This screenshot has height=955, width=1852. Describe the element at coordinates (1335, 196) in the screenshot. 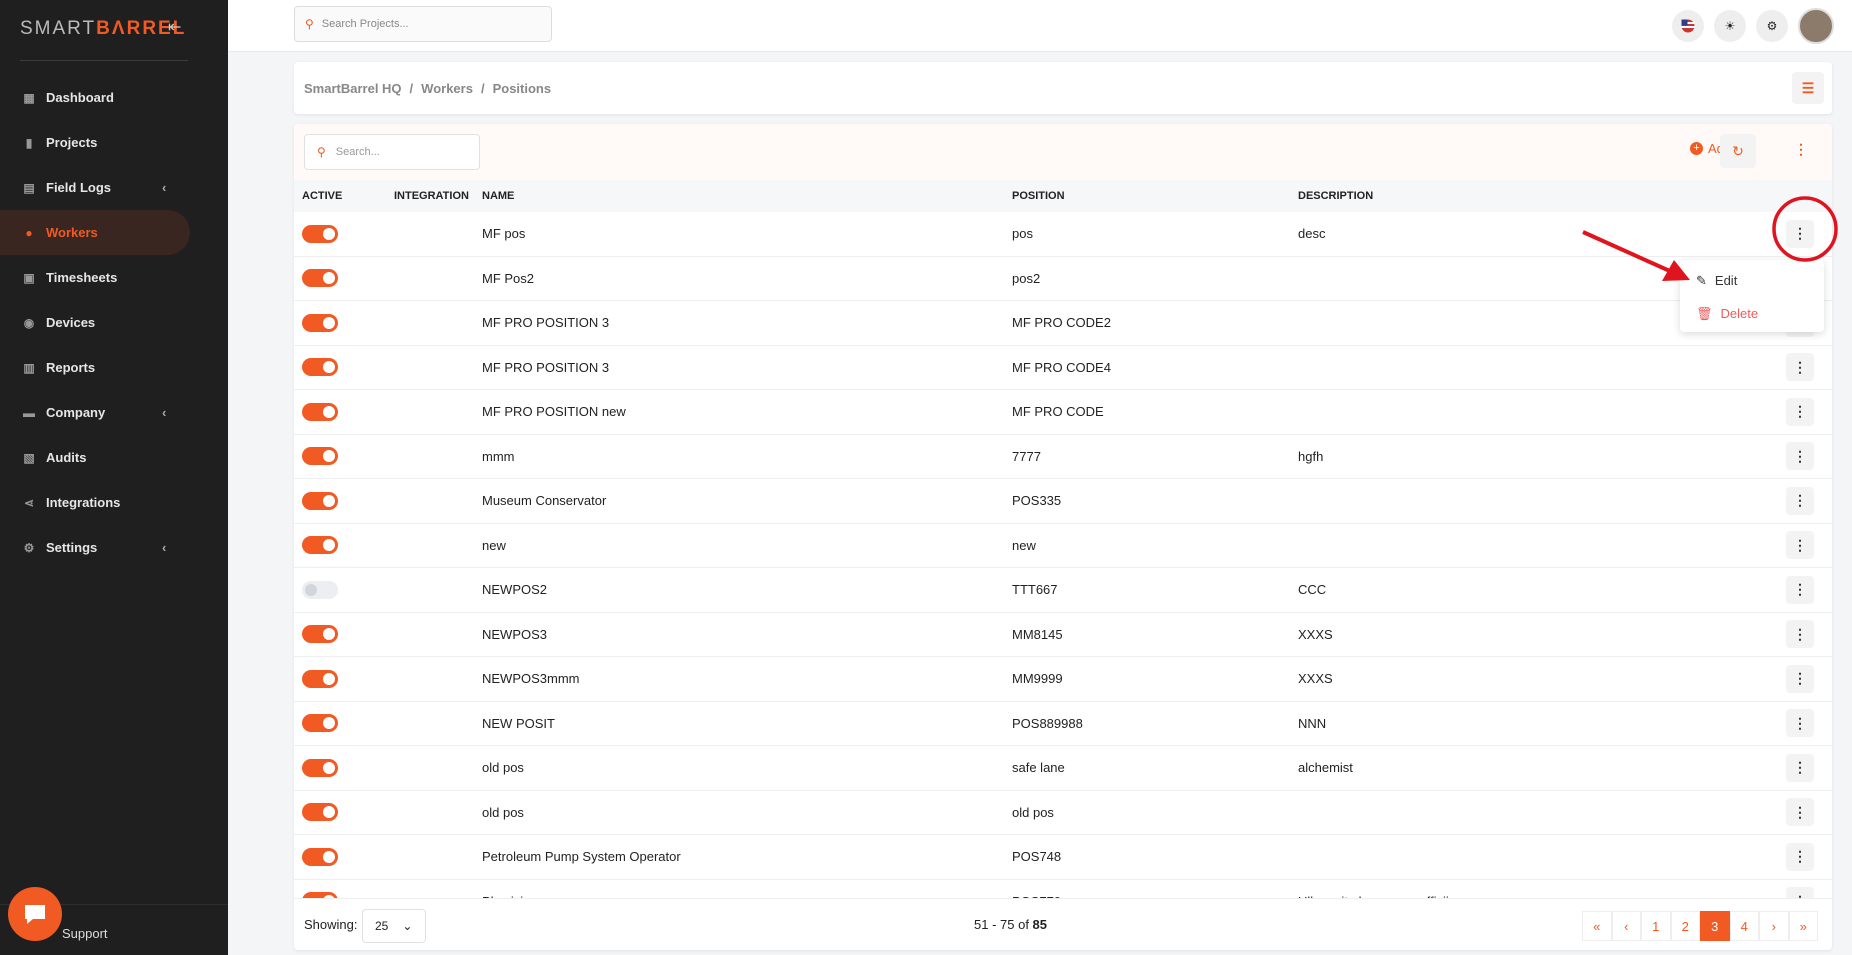

I see `column-header-description: DESCRIPTION` at that location.